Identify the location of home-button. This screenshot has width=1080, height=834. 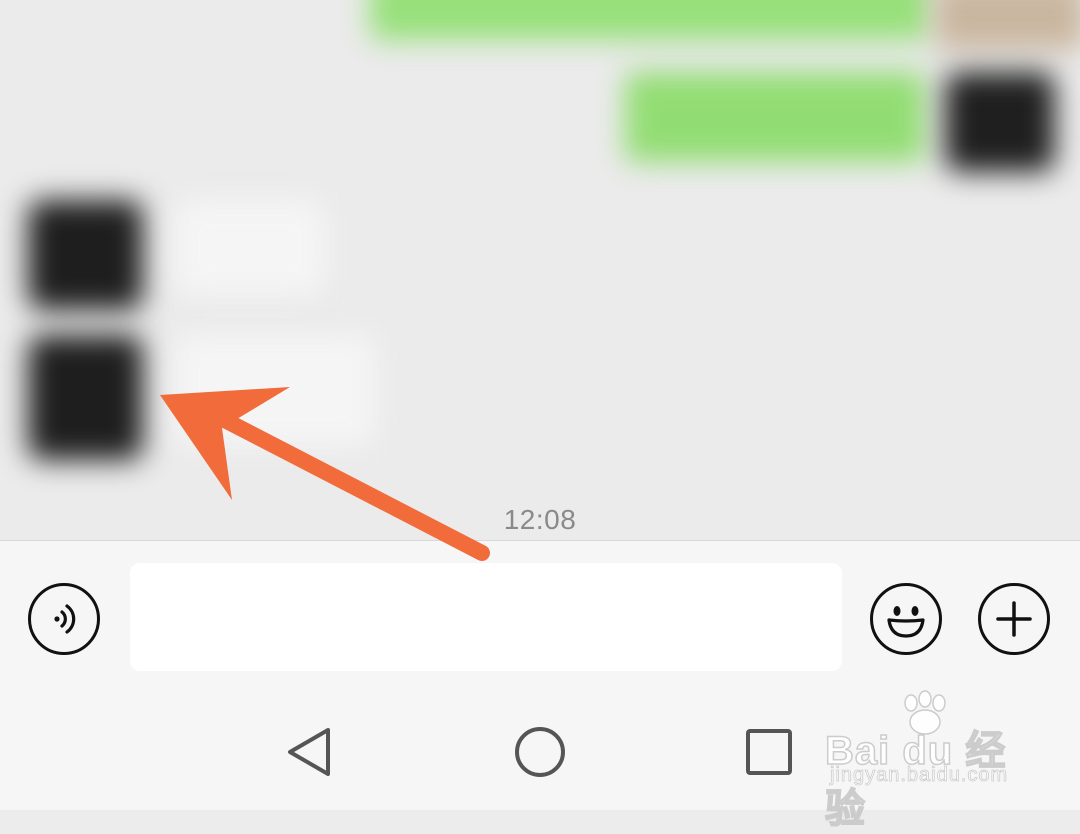
(540, 752).